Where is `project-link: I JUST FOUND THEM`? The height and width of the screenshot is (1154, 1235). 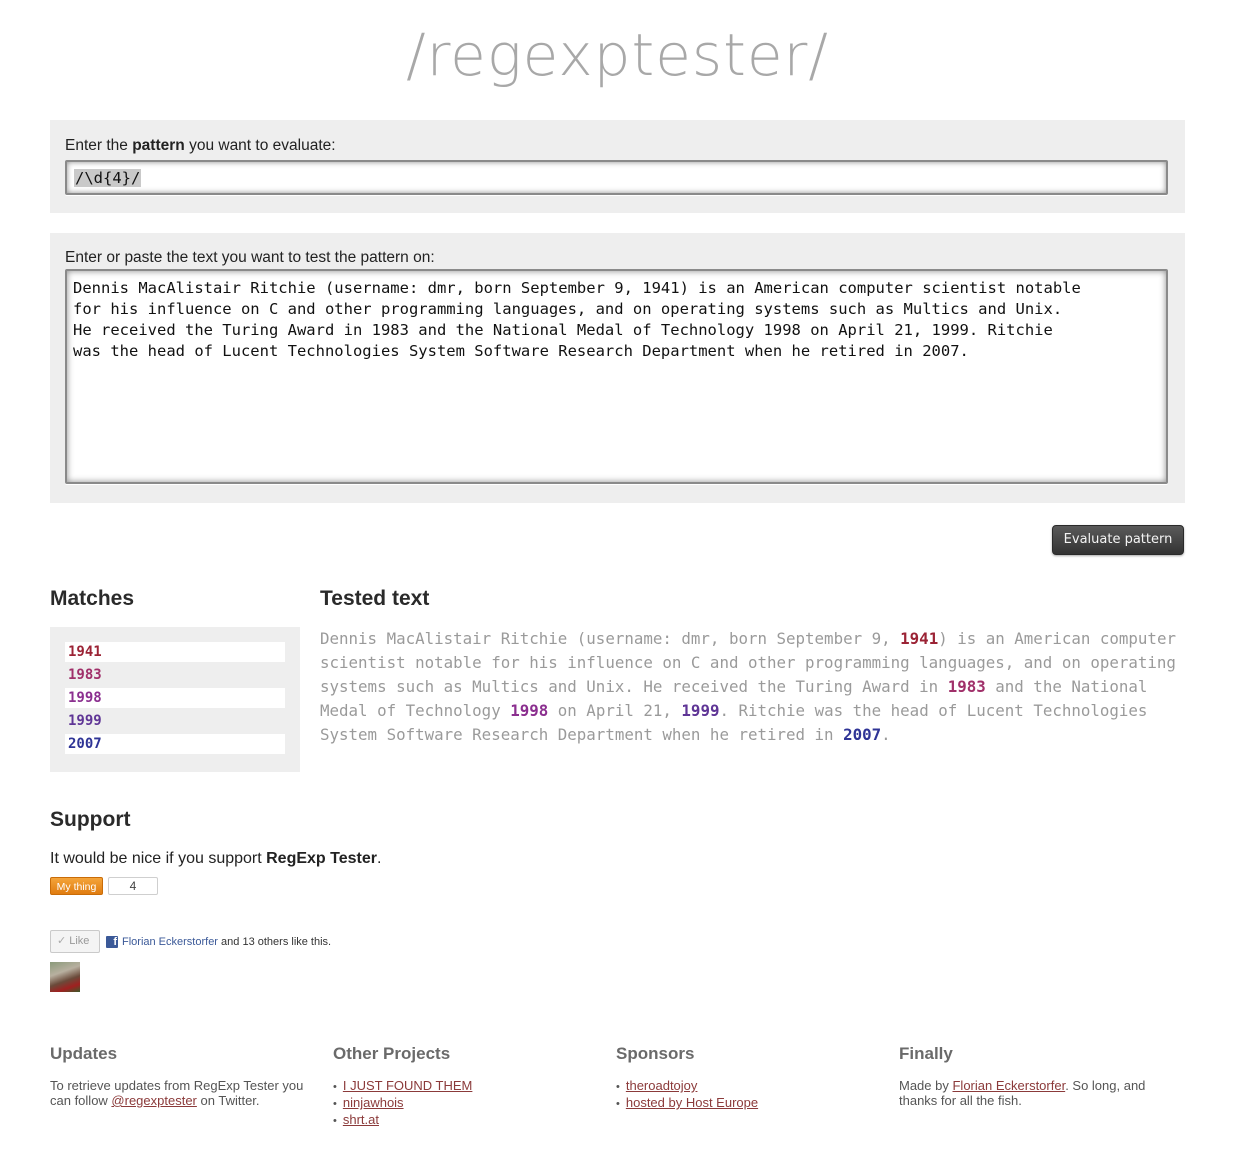
project-link: I JUST FOUND THEM is located at coordinates (408, 1085).